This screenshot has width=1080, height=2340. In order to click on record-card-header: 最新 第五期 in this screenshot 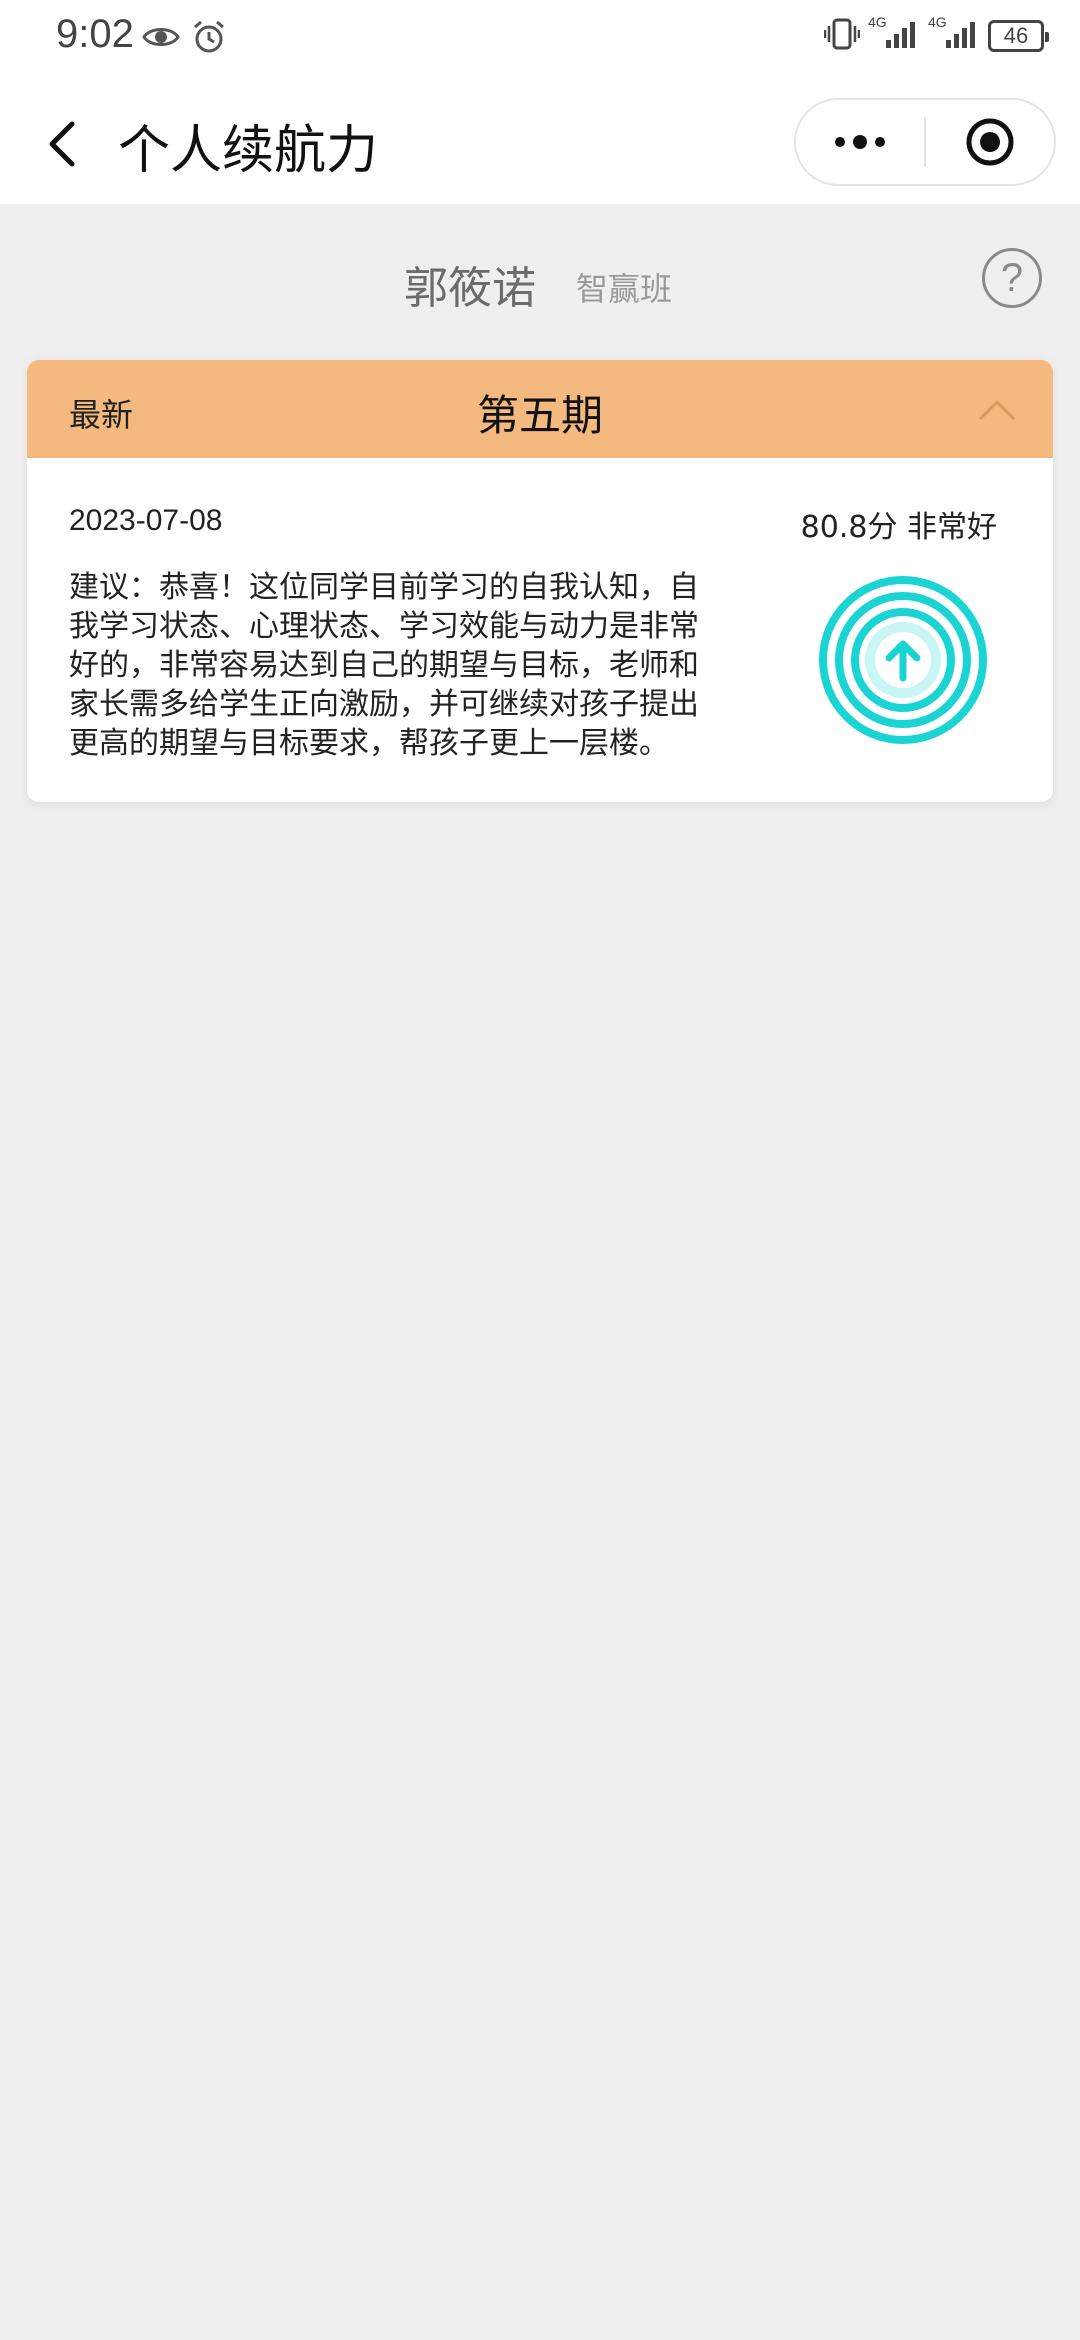, I will do `click(540, 409)`.